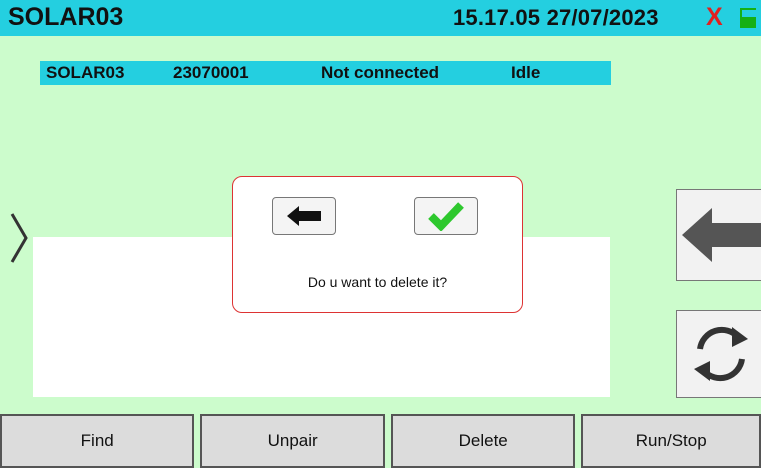  I want to click on refresh-icon, so click(721, 354).